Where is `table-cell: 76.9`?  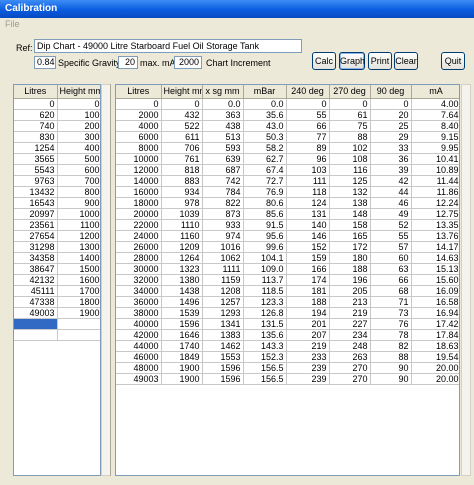
table-cell: 76.9 is located at coordinates (265, 192).